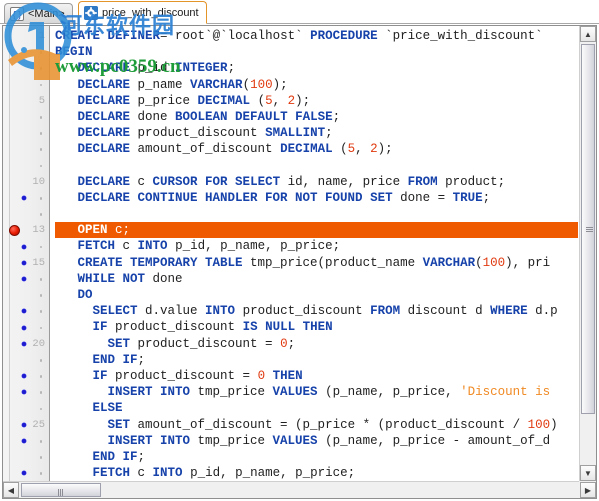 This screenshot has height=501, width=599. I want to click on code-line: SET product_discount = 0;, so click(316, 344).